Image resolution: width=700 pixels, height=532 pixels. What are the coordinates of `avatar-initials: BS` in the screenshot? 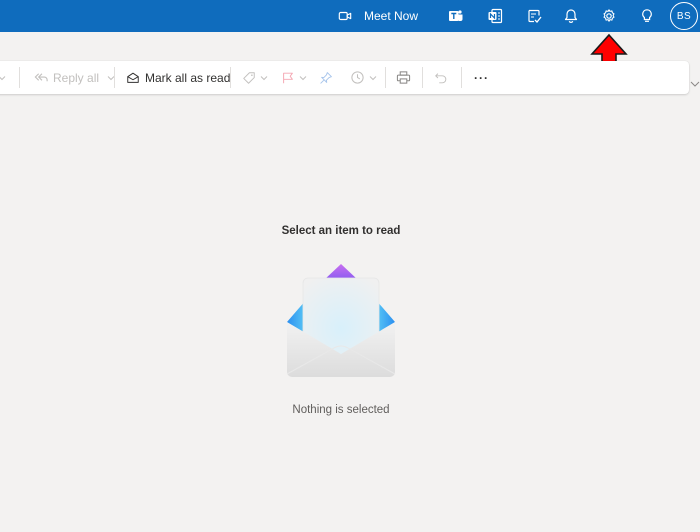 It's located at (684, 16).